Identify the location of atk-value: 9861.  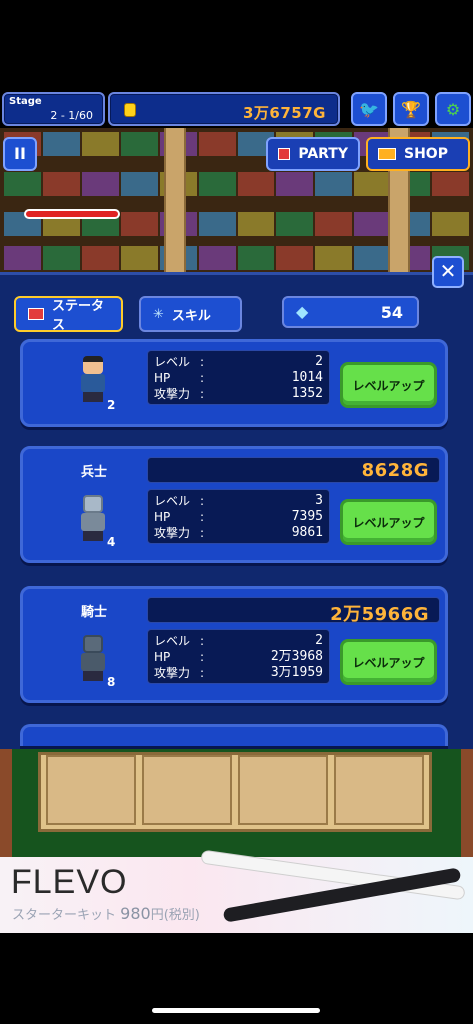
(307, 532).